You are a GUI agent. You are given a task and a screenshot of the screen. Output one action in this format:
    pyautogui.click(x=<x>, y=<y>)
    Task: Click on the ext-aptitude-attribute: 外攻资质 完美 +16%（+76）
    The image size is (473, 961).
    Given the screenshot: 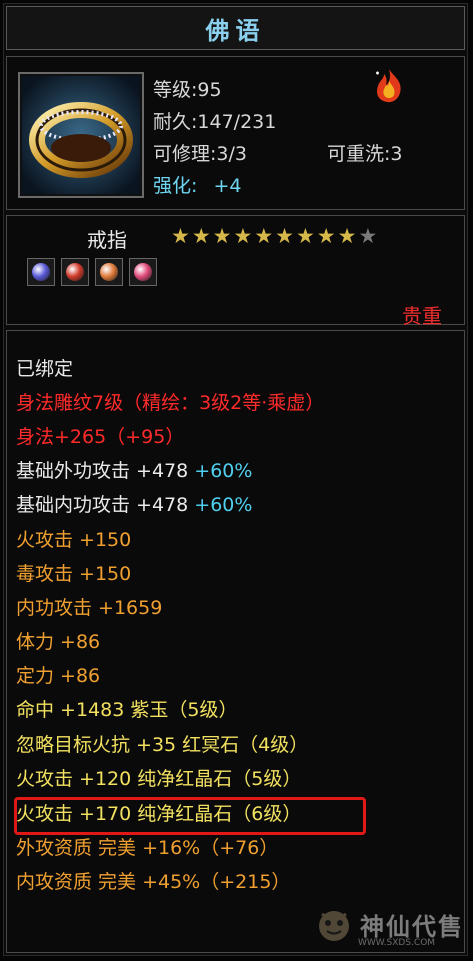 What is the action you would take?
    pyautogui.click(x=147, y=848)
    